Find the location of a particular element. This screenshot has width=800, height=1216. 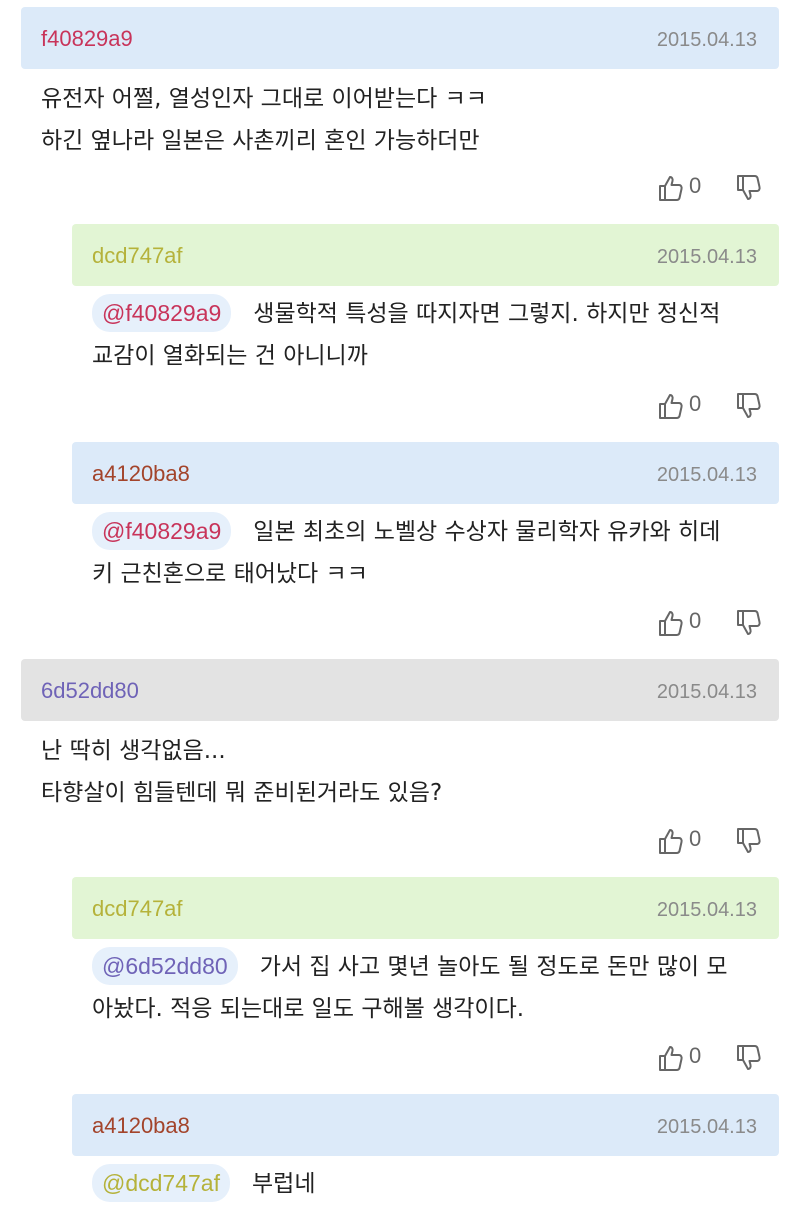

mention-tag: @6d52dd80 is located at coordinates (165, 966).